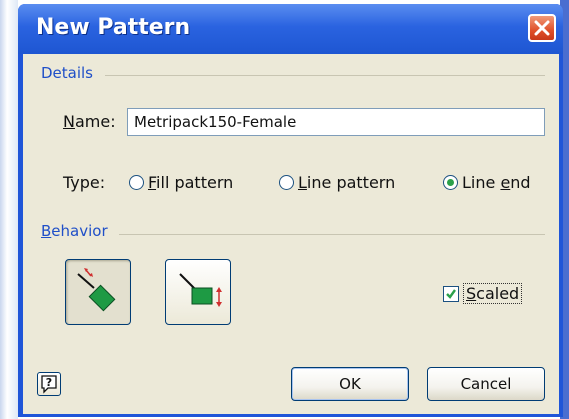 The image size is (569, 419). I want to click on help-icon: ?, so click(49, 384).